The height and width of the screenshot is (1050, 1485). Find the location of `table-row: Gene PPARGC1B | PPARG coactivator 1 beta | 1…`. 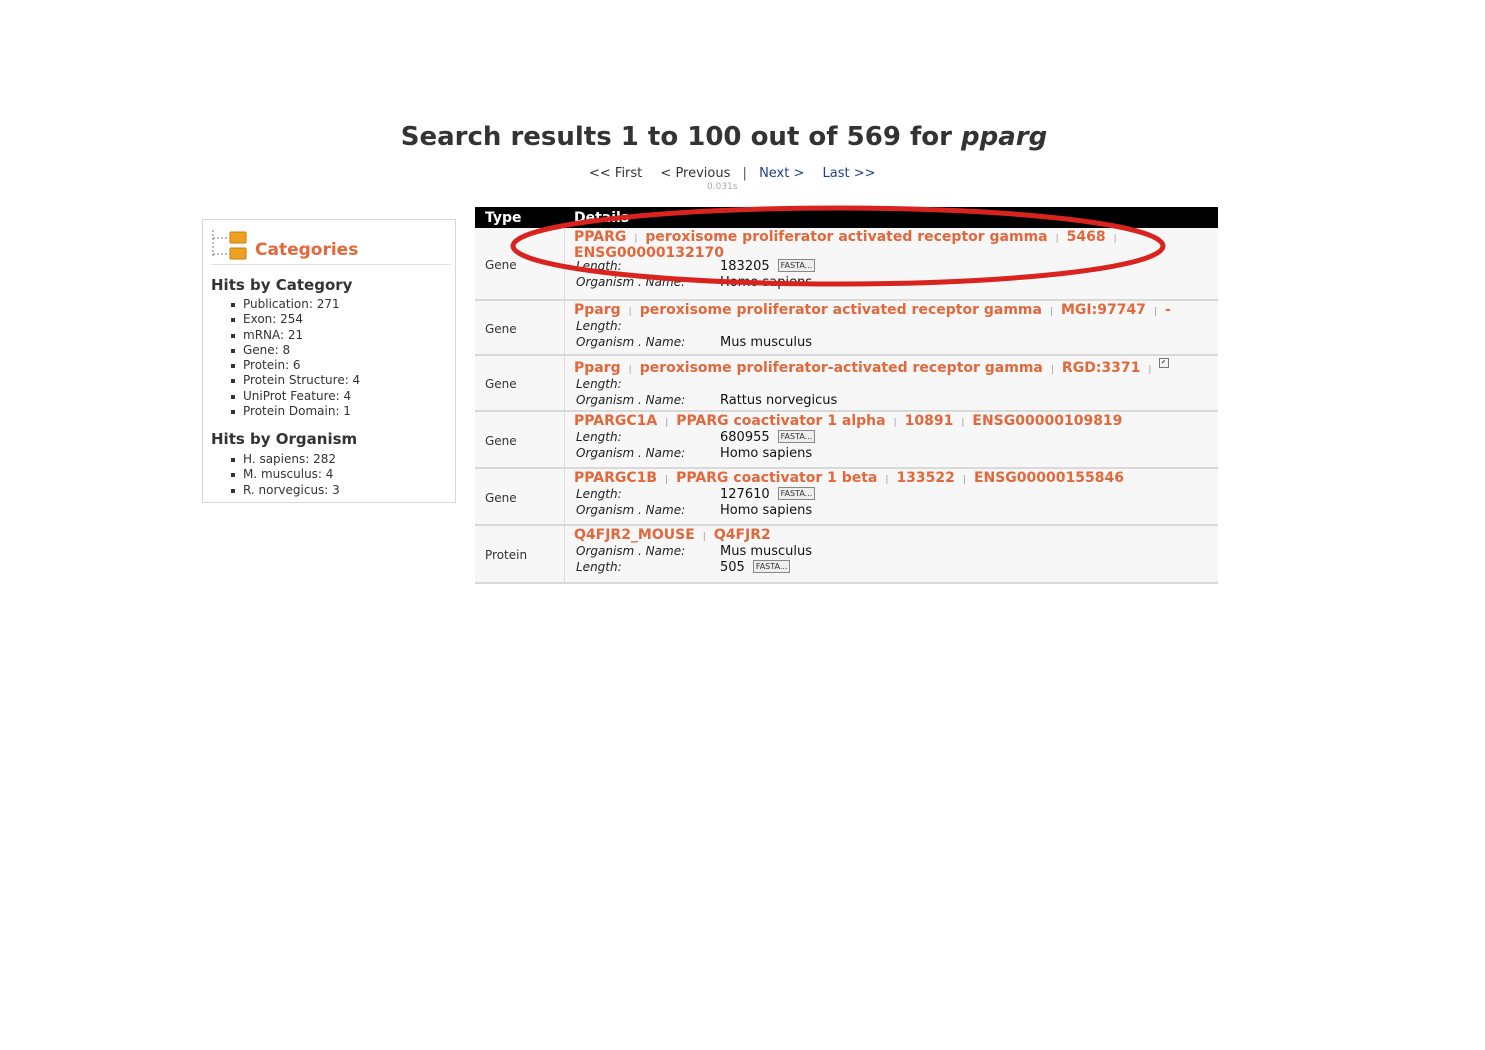

table-row: Gene PPARGC1B | PPARG coactivator 1 beta | 1… is located at coordinates (846, 497).